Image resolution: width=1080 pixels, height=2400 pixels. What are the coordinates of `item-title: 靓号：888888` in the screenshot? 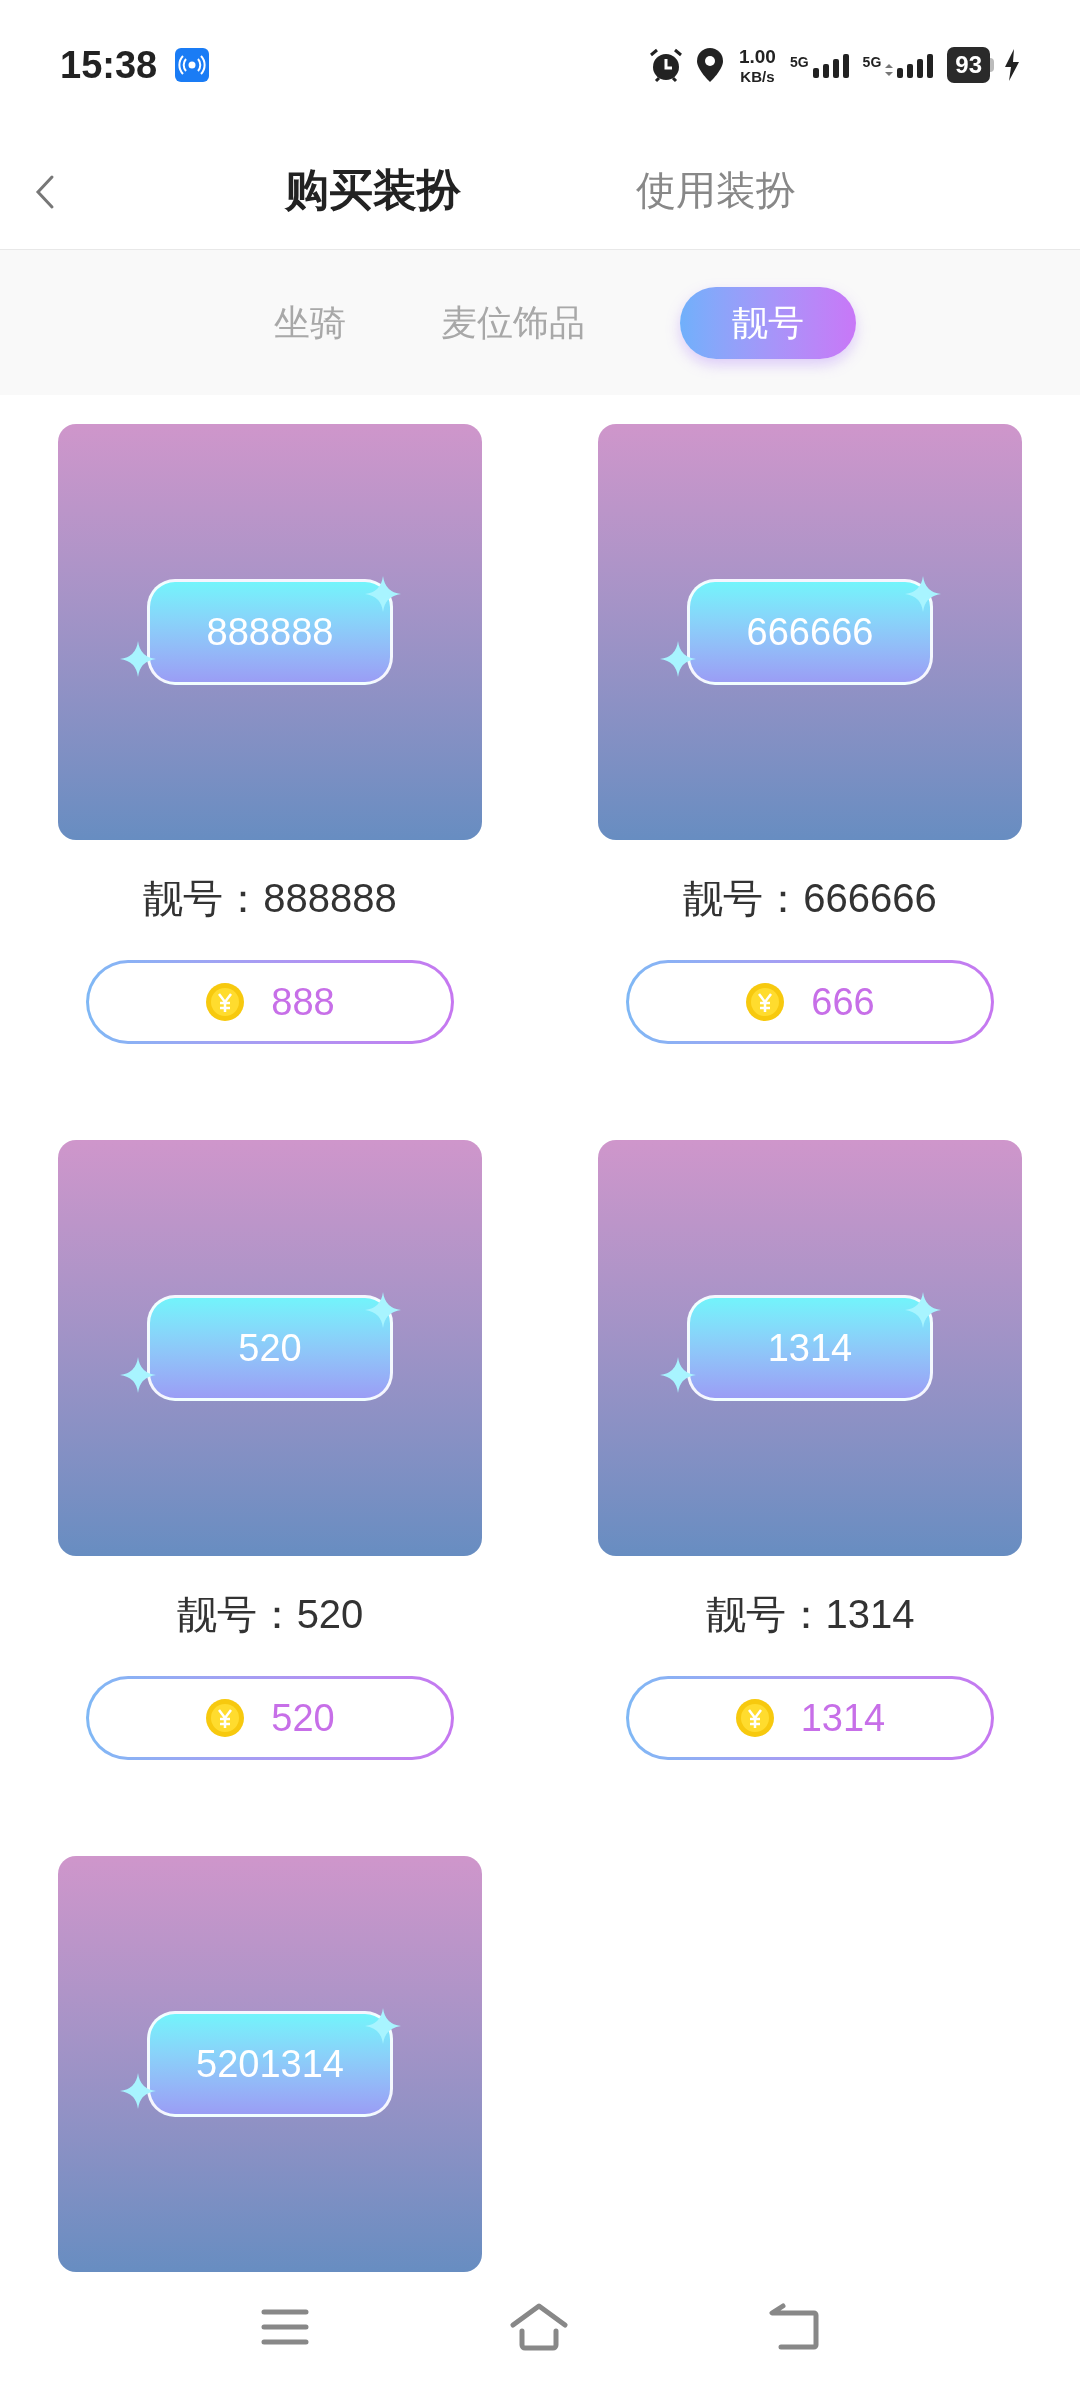 It's located at (270, 898).